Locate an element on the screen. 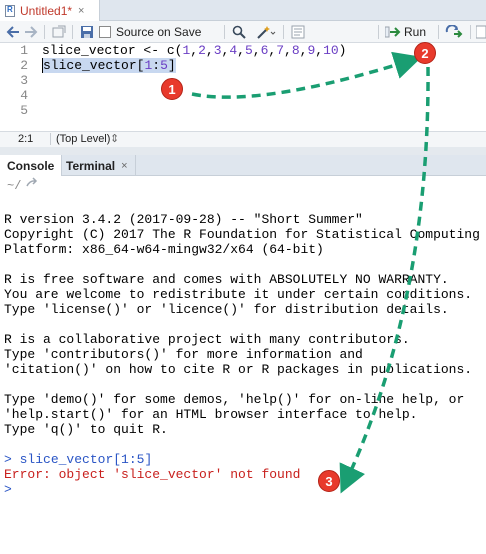  cursor-position: 2:1 is located at coordinates (26, 139).